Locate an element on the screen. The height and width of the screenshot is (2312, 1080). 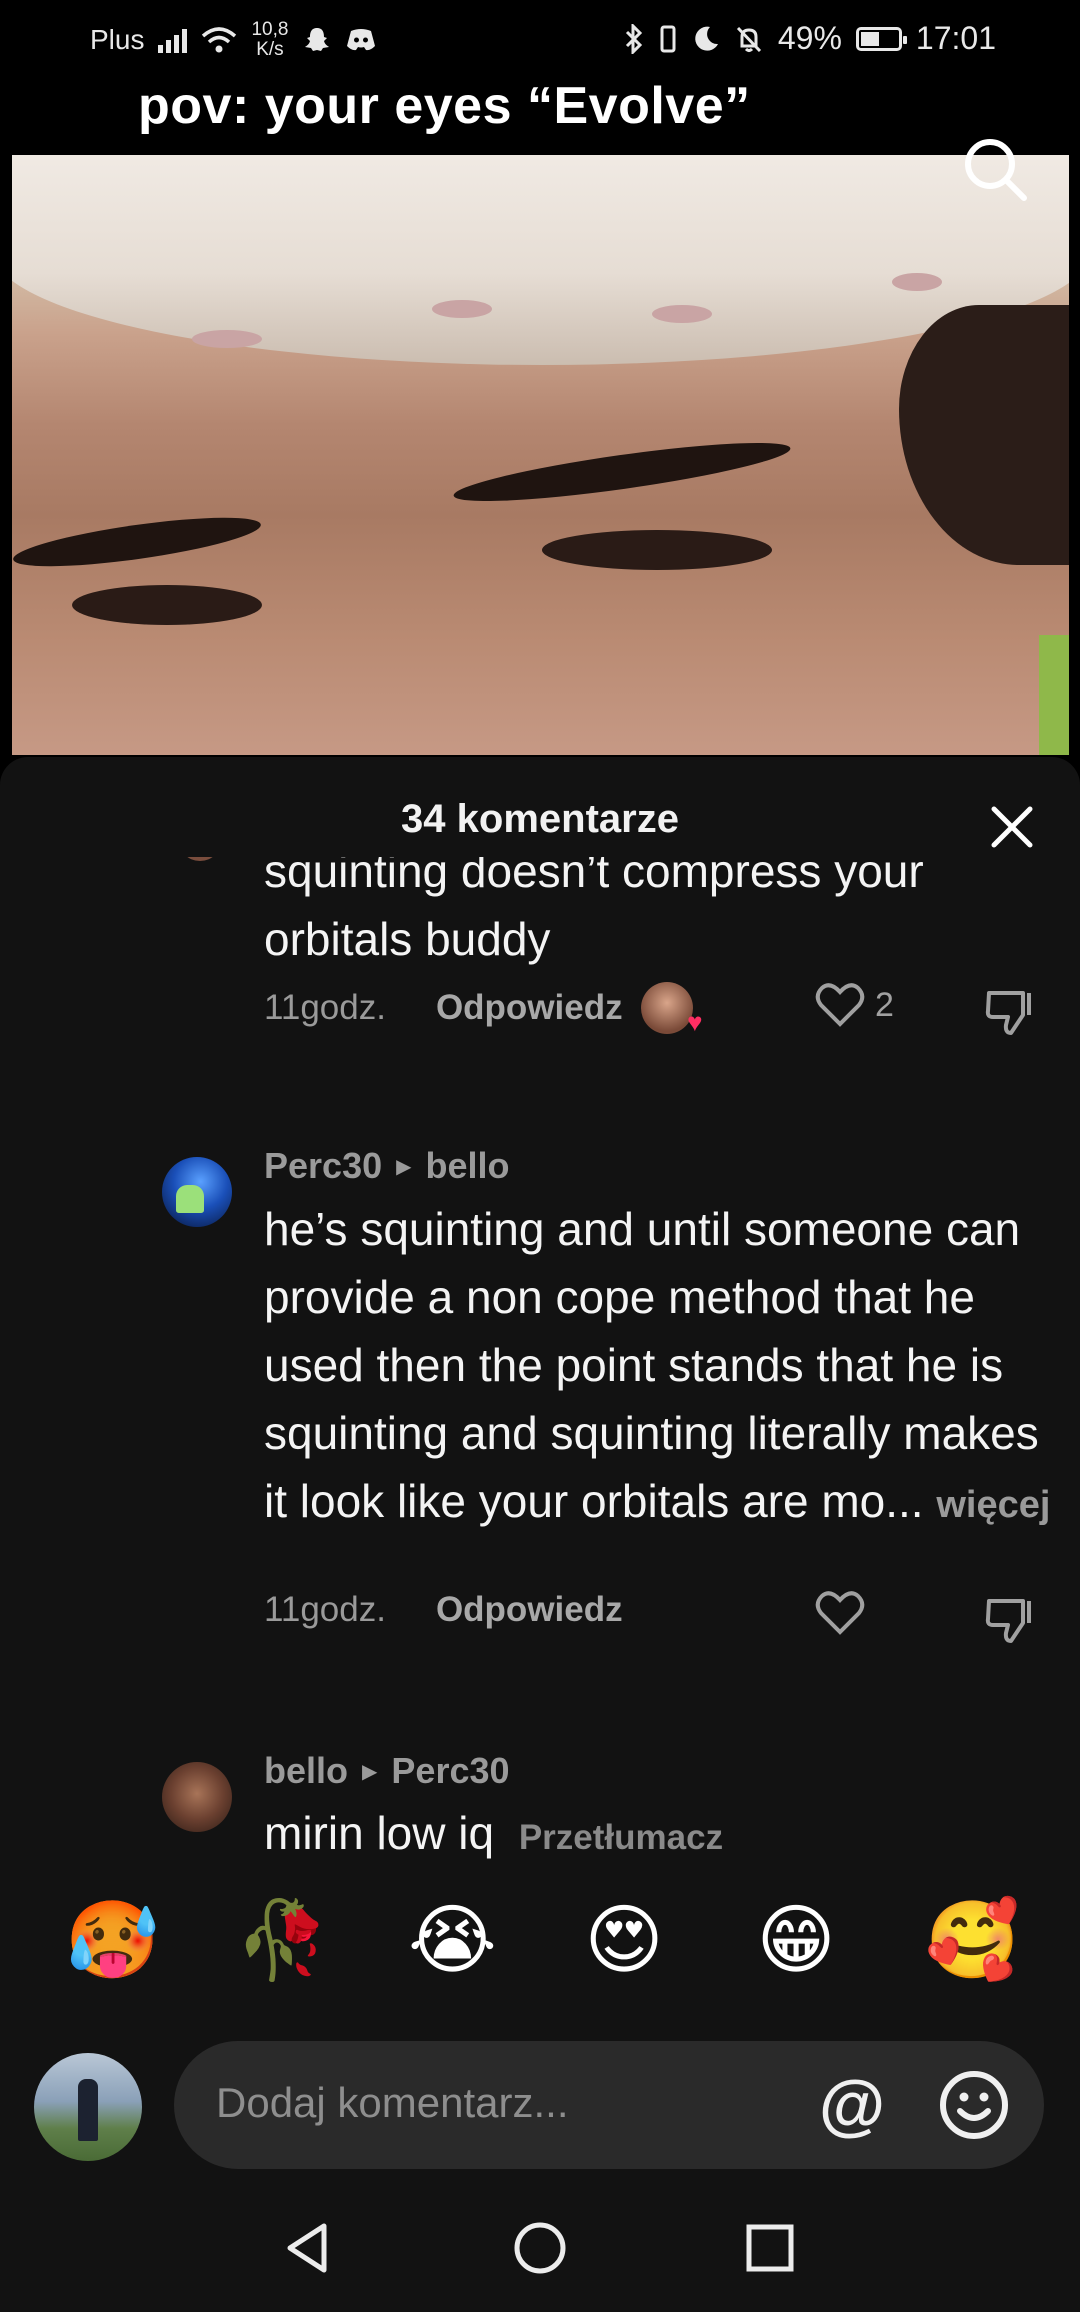
back-icon is located at coordinates (308, 2248).